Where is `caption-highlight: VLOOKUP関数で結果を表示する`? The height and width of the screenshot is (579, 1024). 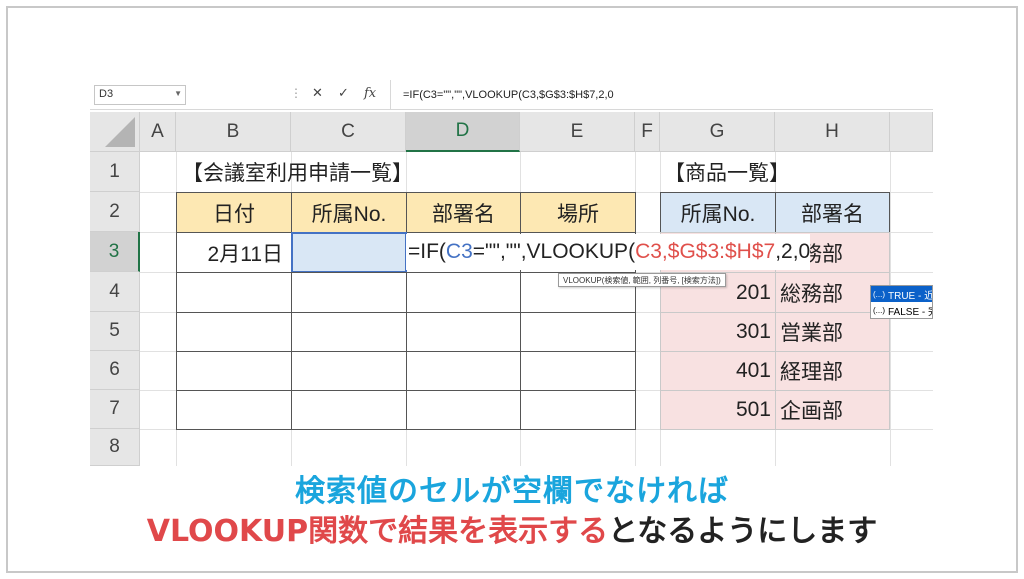 caption-highlight: VLOOKUP関数で結果を表示する is located at coordinates (377, 531).